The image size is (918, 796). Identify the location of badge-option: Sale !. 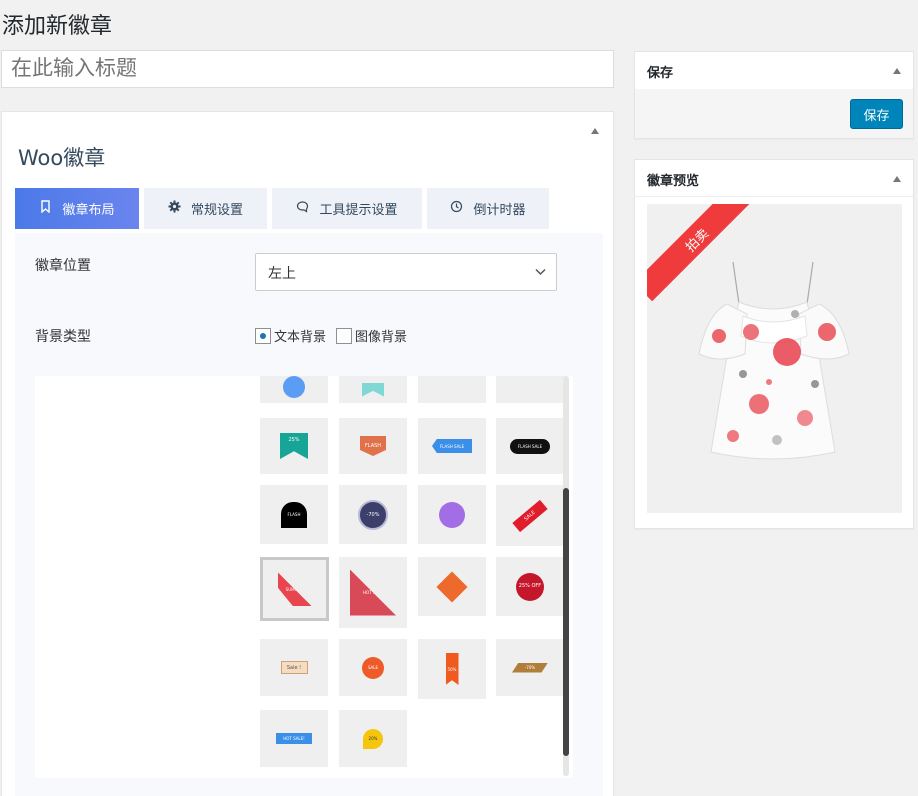
(294, 667).